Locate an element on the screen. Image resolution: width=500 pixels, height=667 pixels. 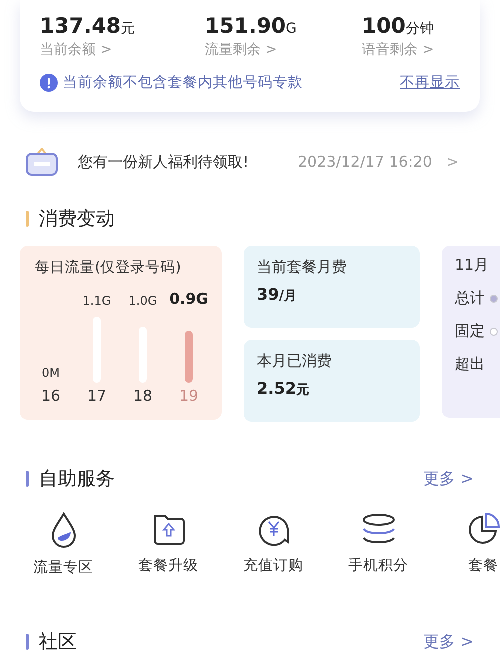
section-title: 社区 is located at coordinates (58, 642).